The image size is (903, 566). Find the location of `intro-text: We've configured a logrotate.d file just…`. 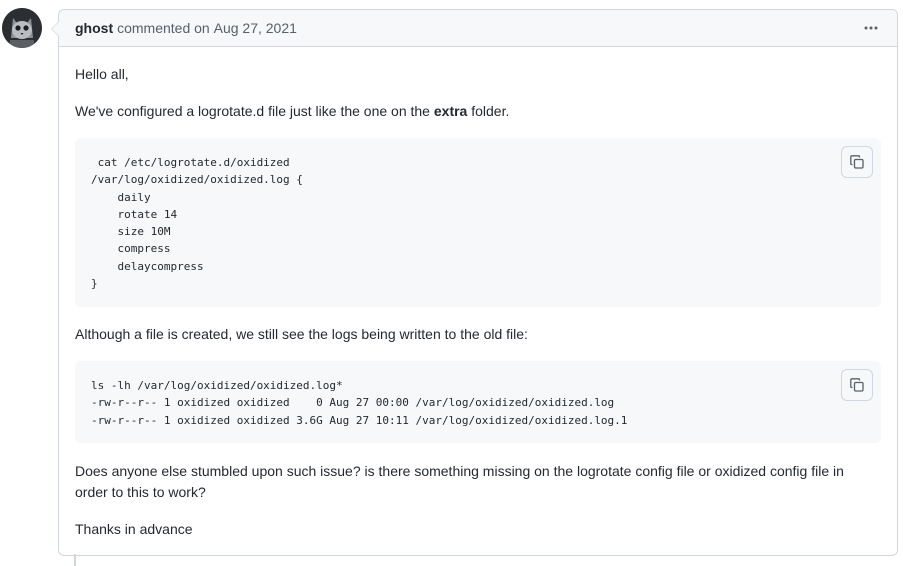

intro-text: We've configured a logrotate.d file just… is located at coordinates (292, 111).